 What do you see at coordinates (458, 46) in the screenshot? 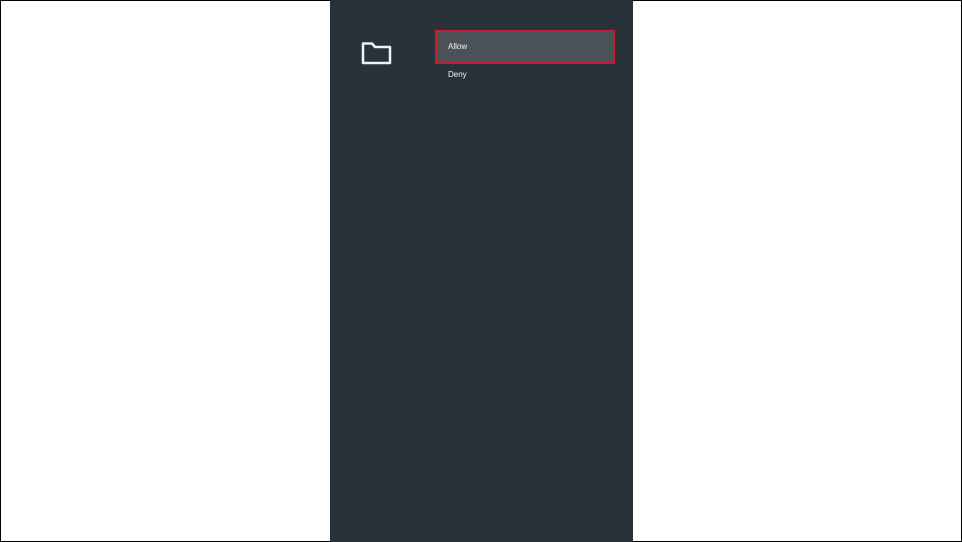
I see `allow-option-label: Allow` at bounding box center [458, 46].